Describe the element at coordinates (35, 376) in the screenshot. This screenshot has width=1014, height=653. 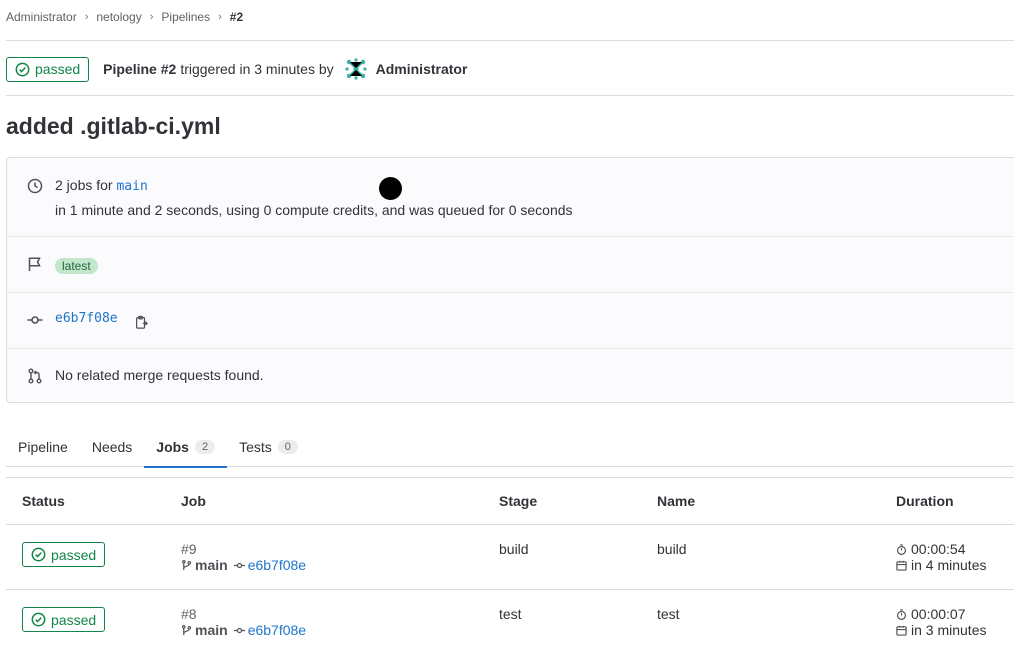
I see `merge-request-icon` at that location.